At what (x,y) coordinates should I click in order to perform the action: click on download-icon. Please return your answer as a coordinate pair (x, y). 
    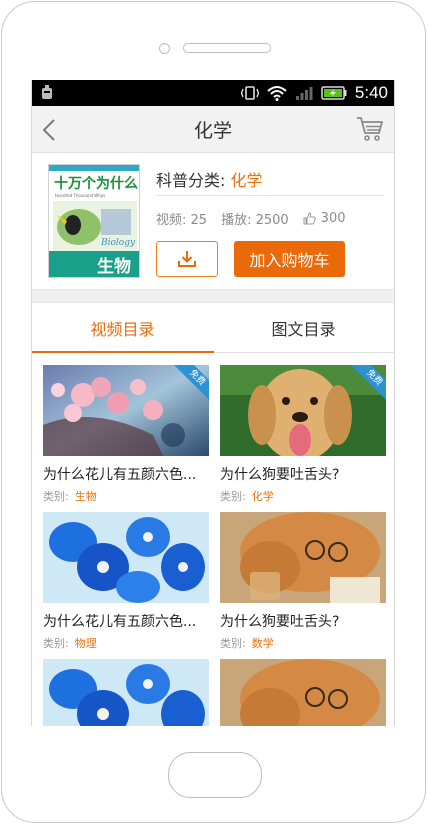
    Looking at the image, I should click on (187, 259).